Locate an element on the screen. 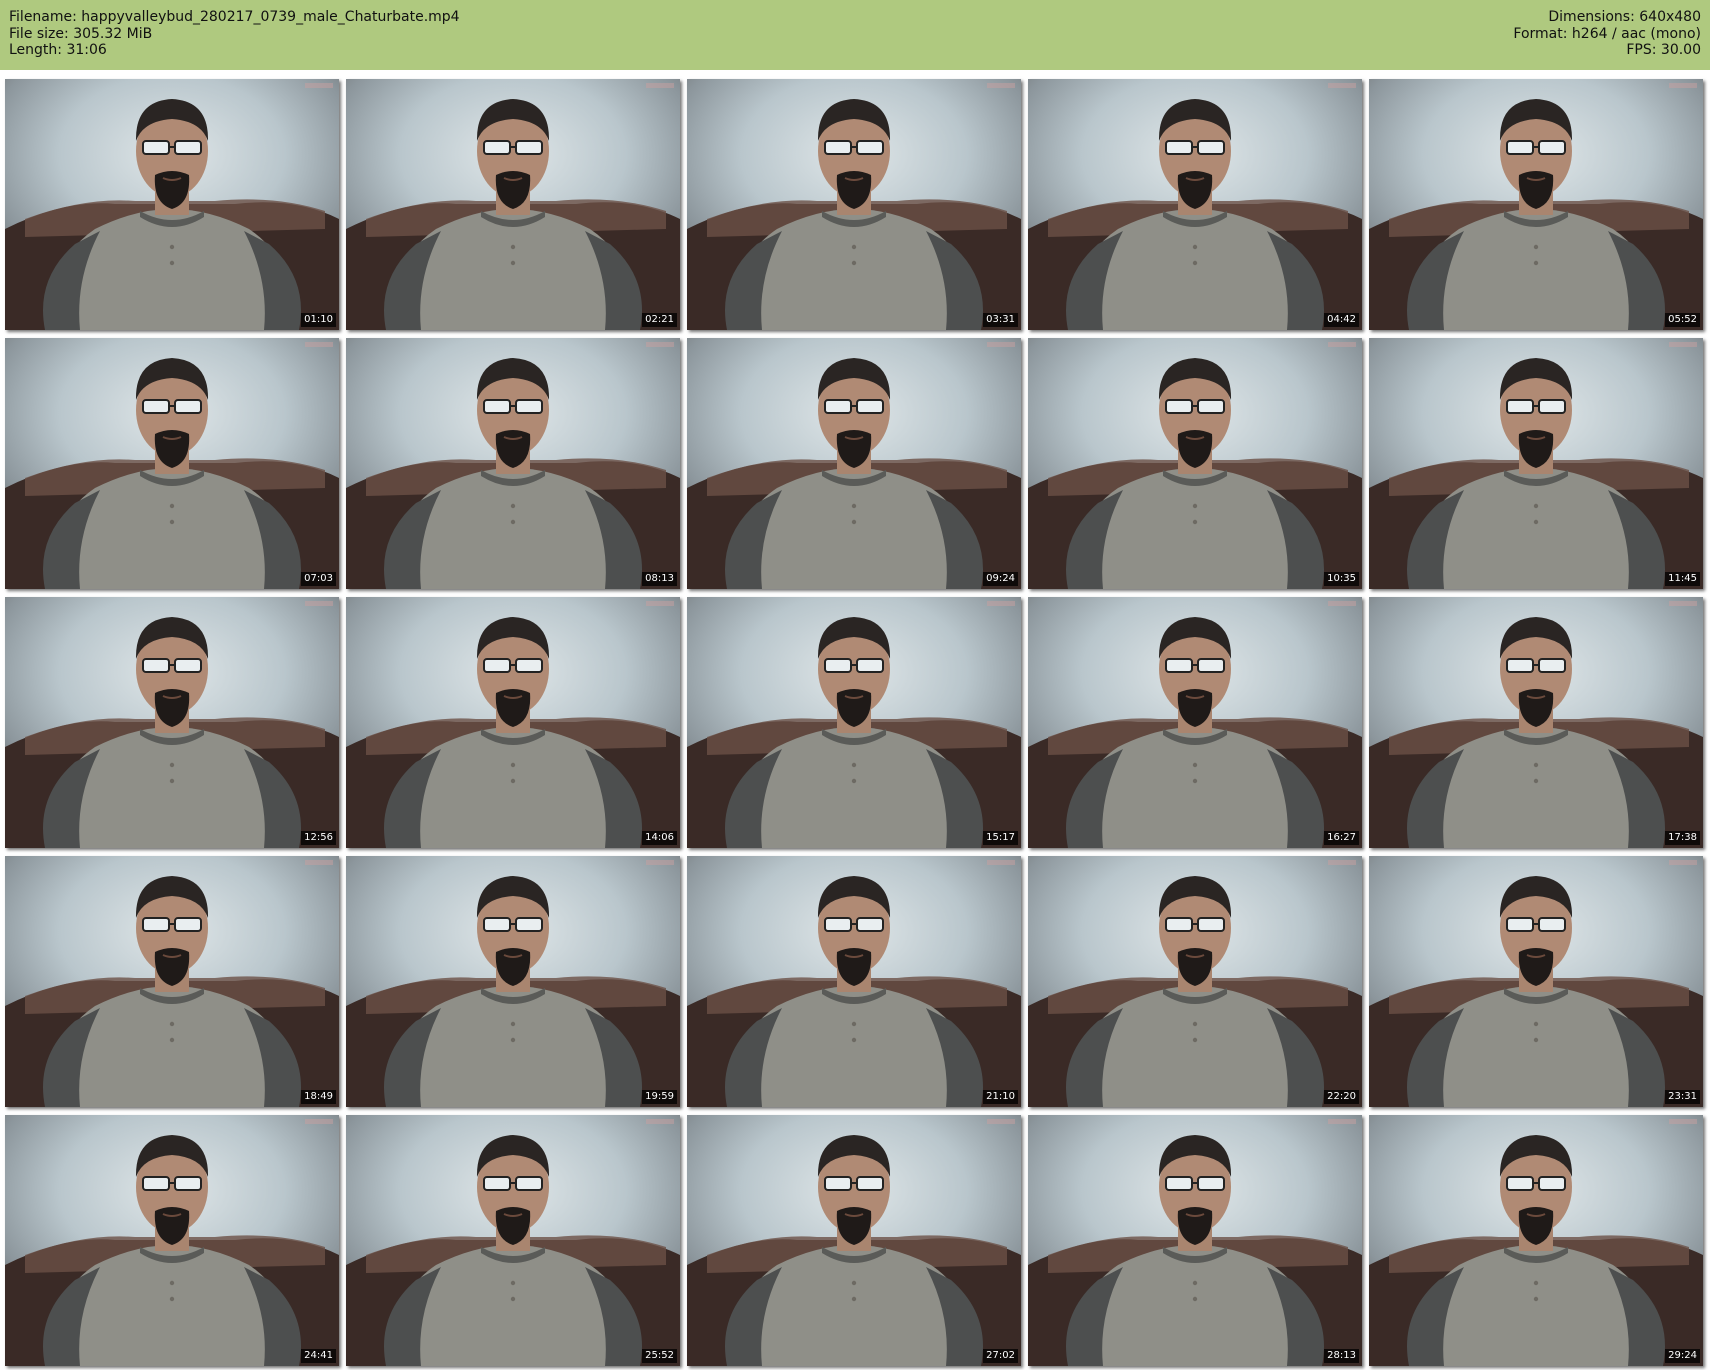 This screenshot has height=1370, width=1710. video-thumbnail: 24:41 is located at coordinates (172, 1240).